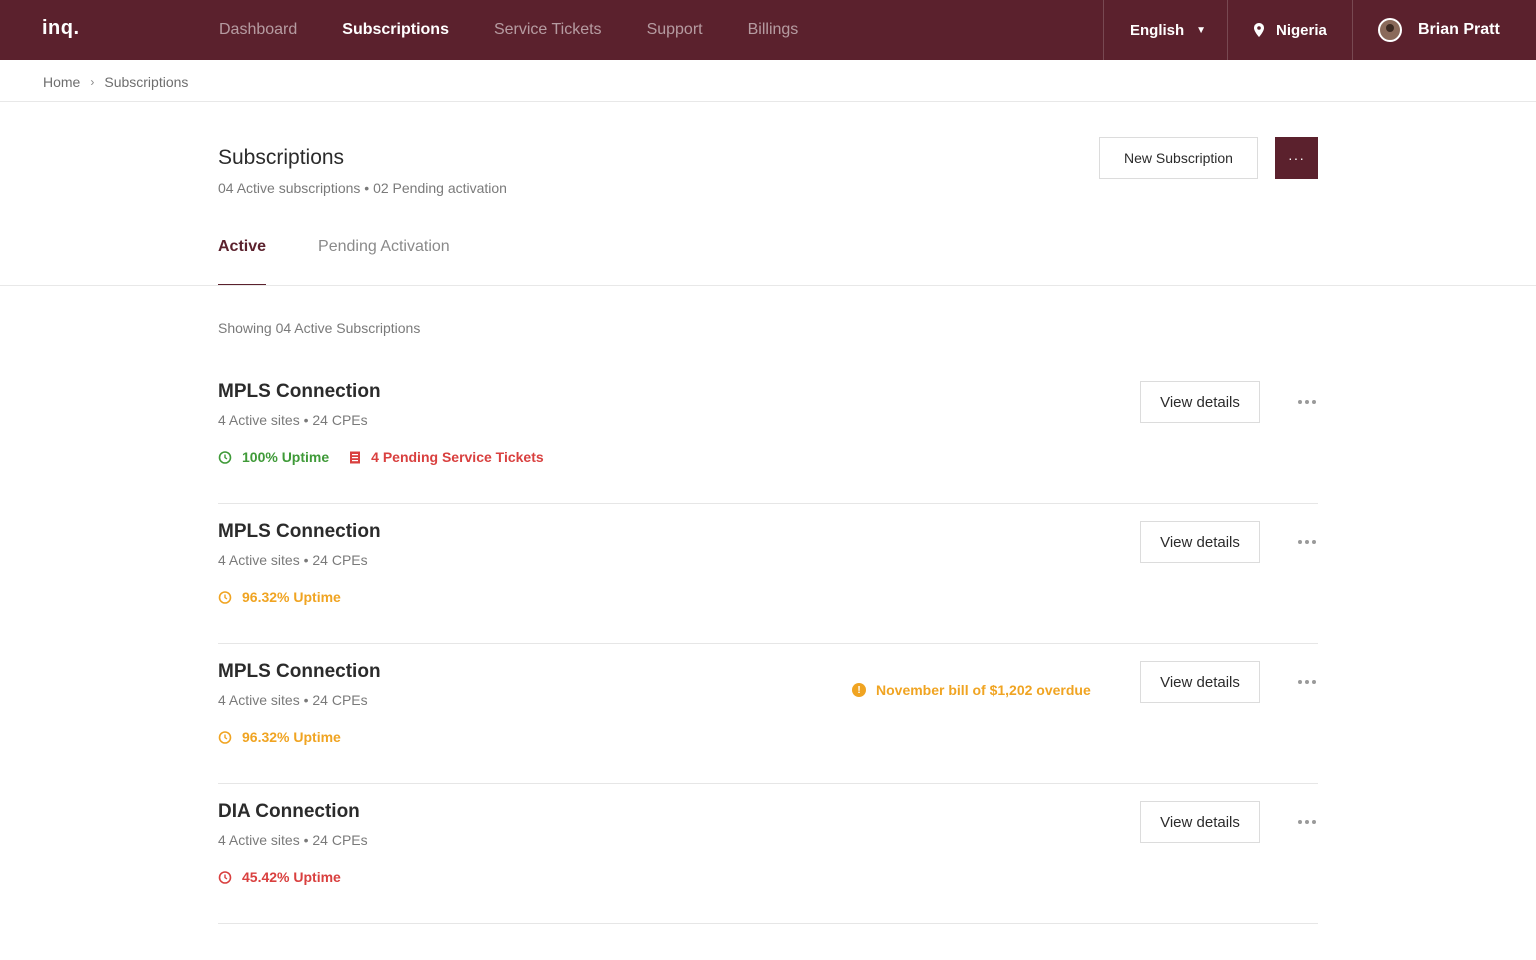  I want to click on nav-item-dashboard: Dashboard, so click(258, 30).